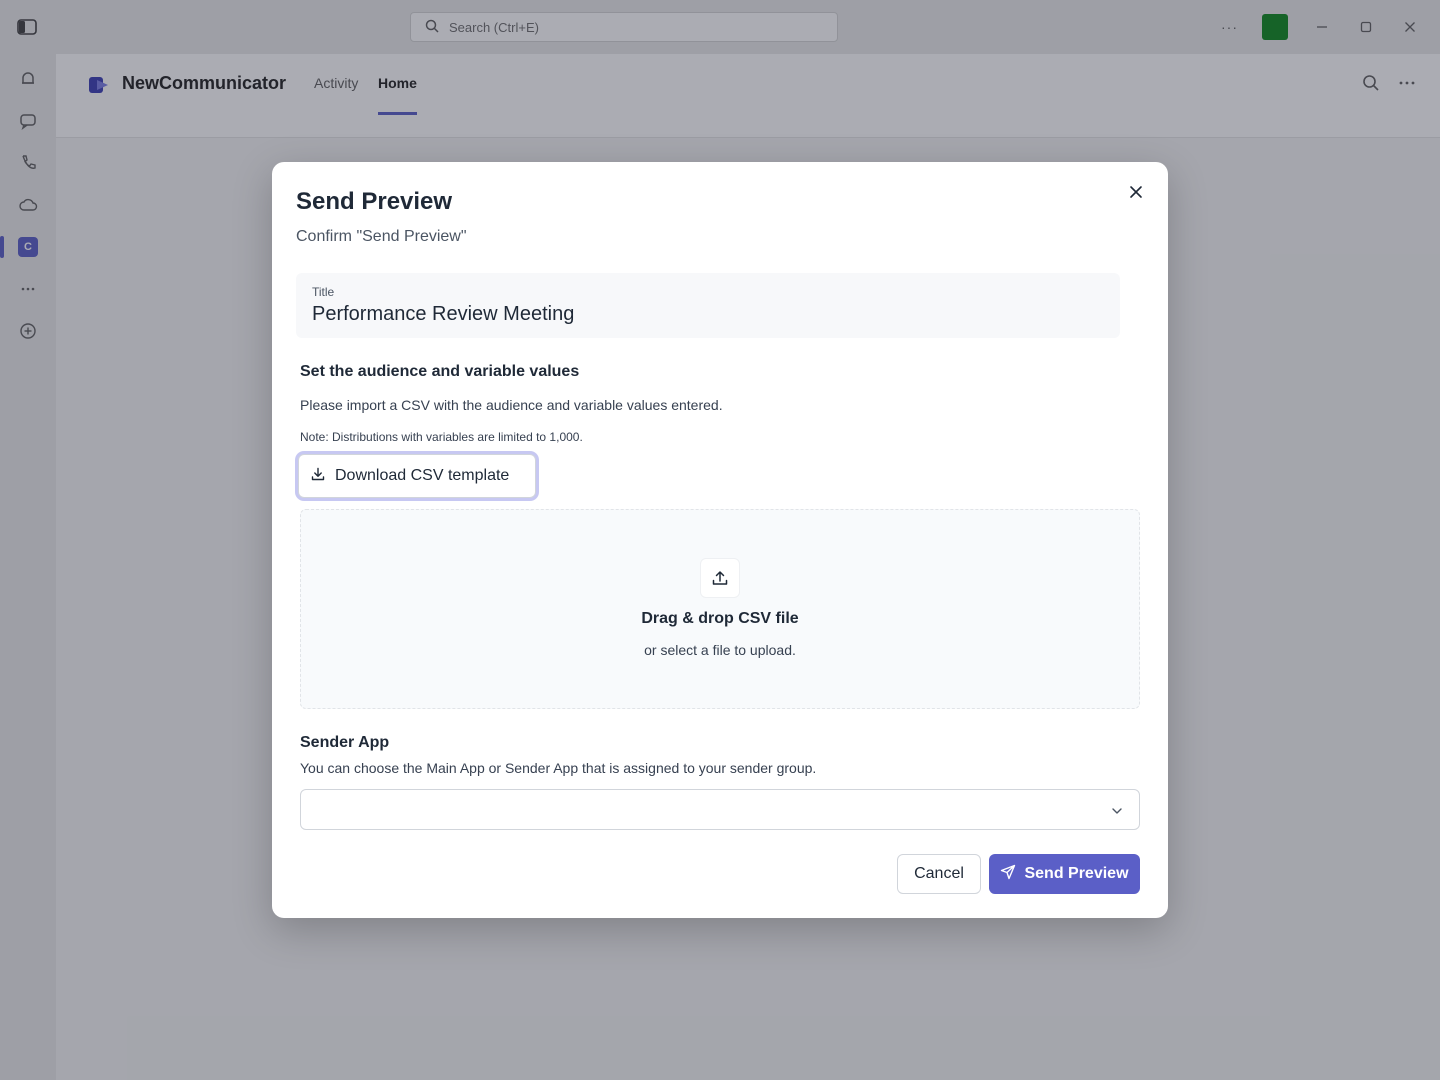  I want to click on sender-app-select, so click(720, 809).